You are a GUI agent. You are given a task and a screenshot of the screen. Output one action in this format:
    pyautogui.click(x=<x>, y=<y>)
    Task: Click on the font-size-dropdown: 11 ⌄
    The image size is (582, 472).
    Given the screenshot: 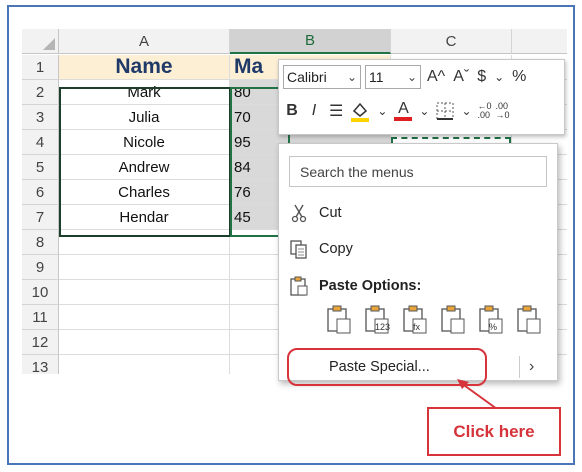 What is the action you would take?
    pyautogui.click(x=393, y=77)
    